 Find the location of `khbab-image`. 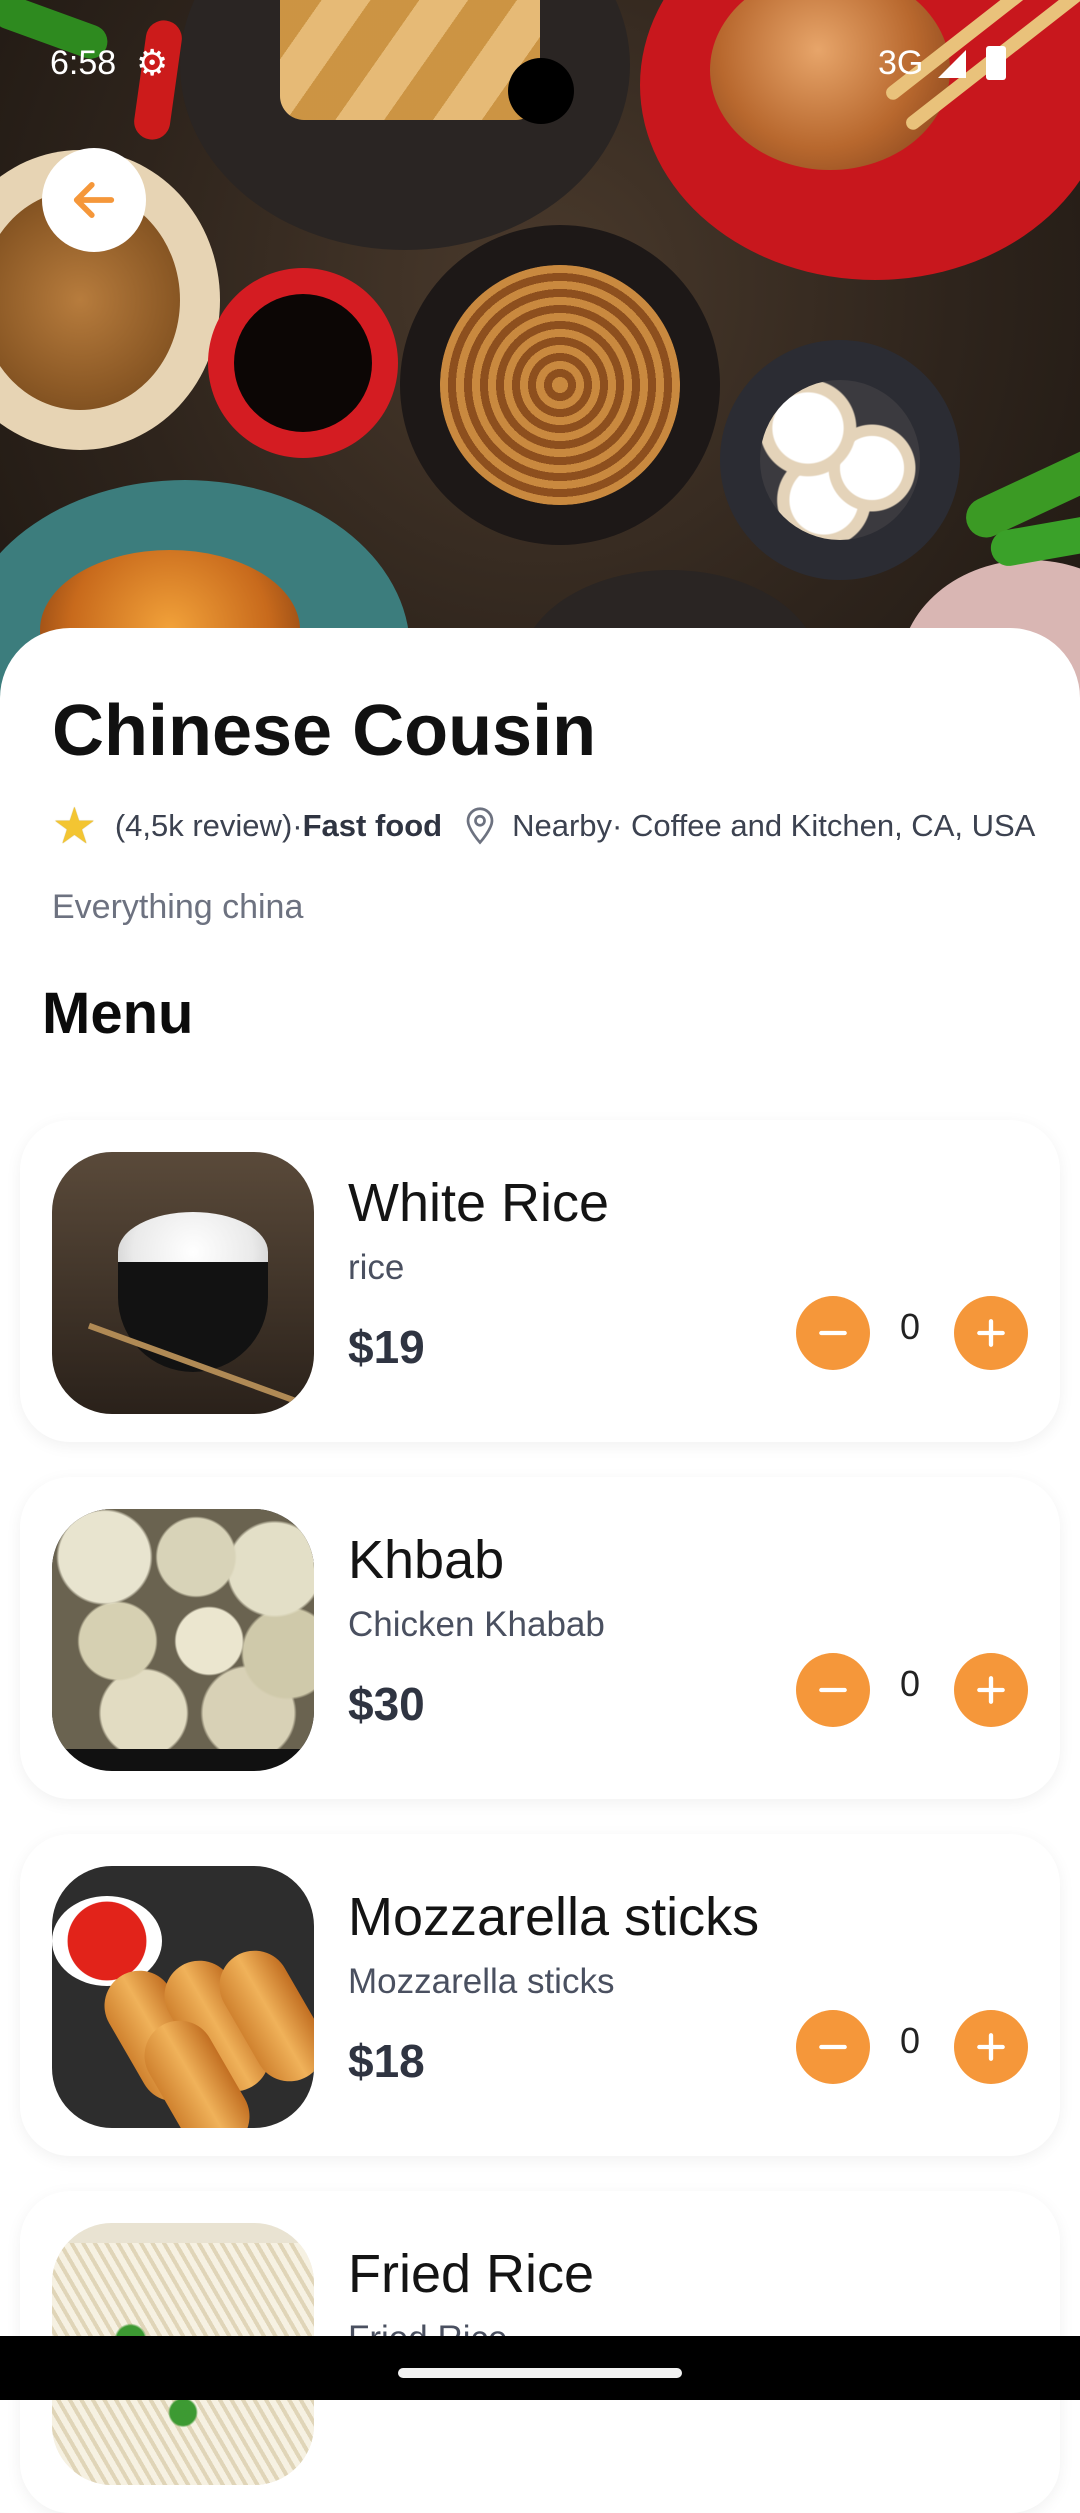

khbab-image is located at coordinates (183, 1640).